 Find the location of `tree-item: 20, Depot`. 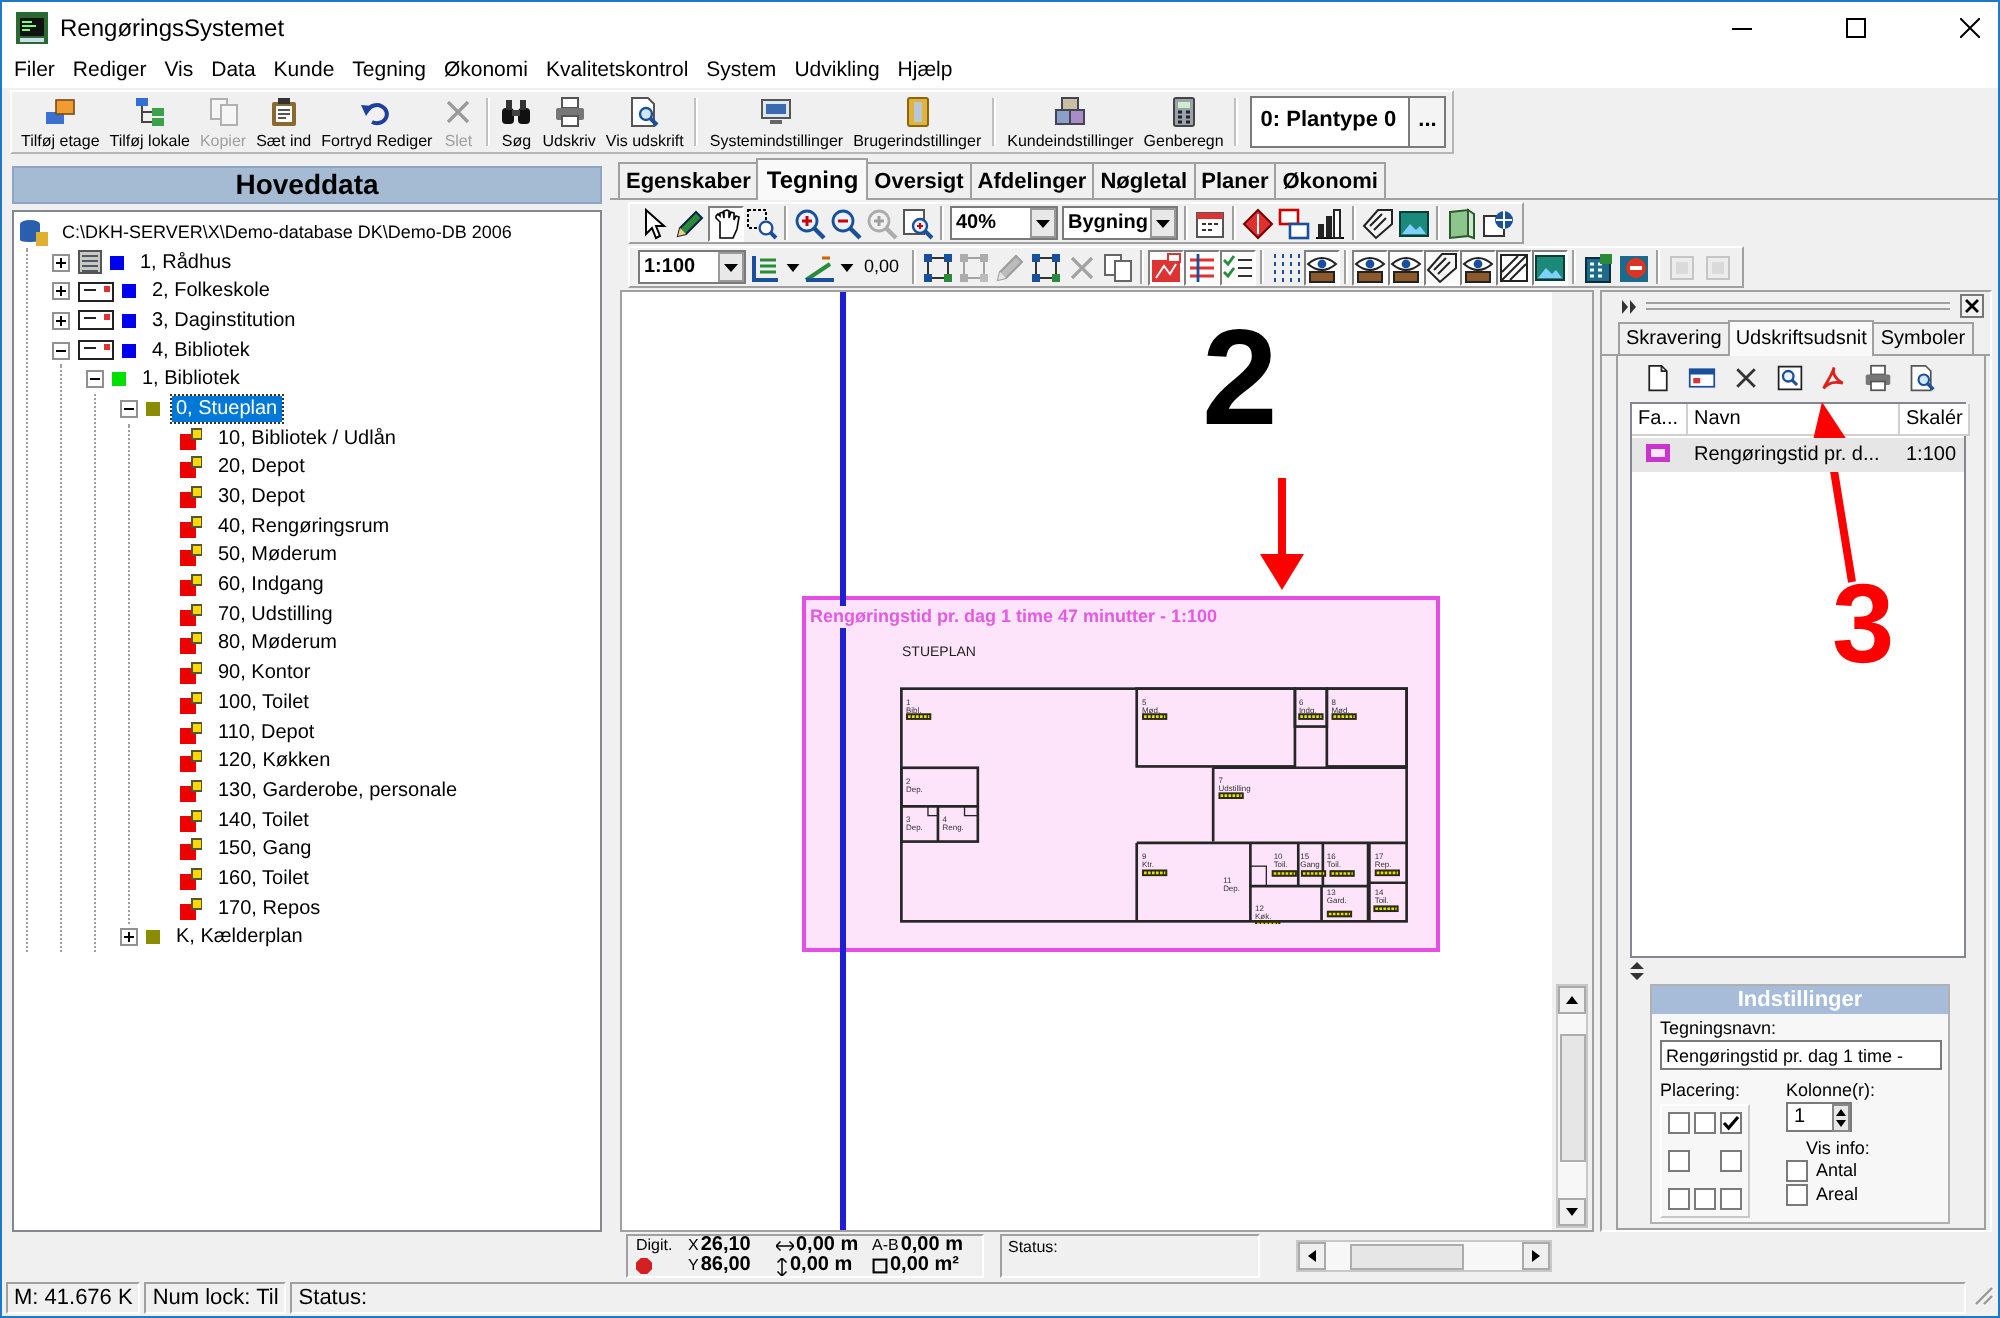

tree-item: 20, Depot is located at coordinates (261, 467).